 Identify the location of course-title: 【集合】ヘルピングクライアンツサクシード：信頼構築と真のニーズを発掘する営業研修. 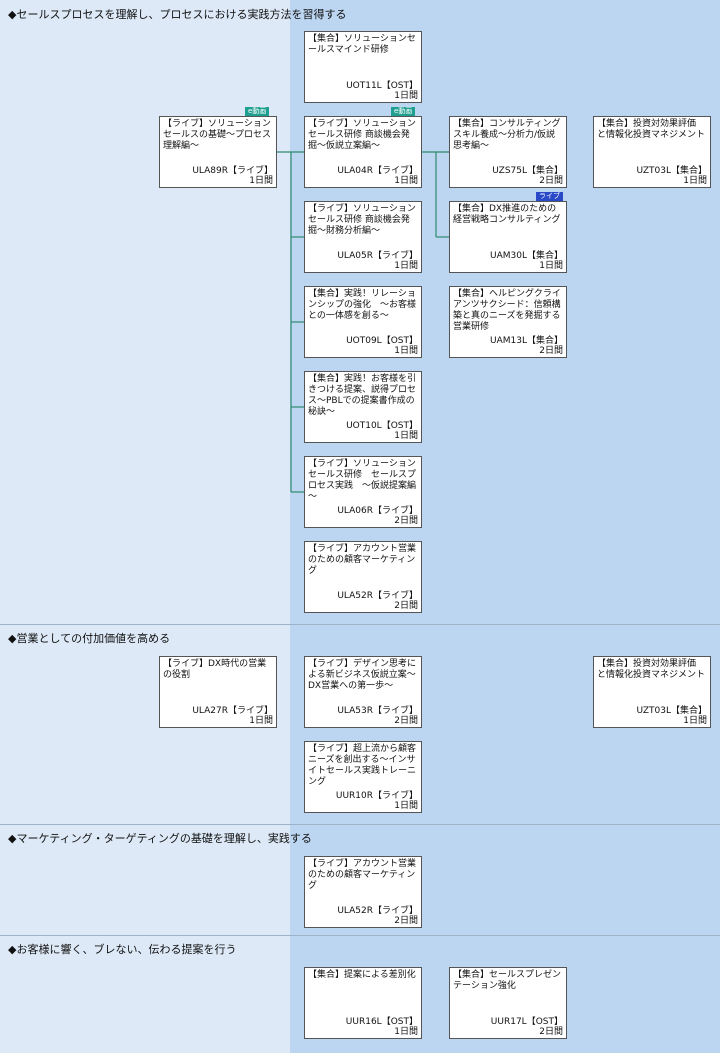
(507, 310).